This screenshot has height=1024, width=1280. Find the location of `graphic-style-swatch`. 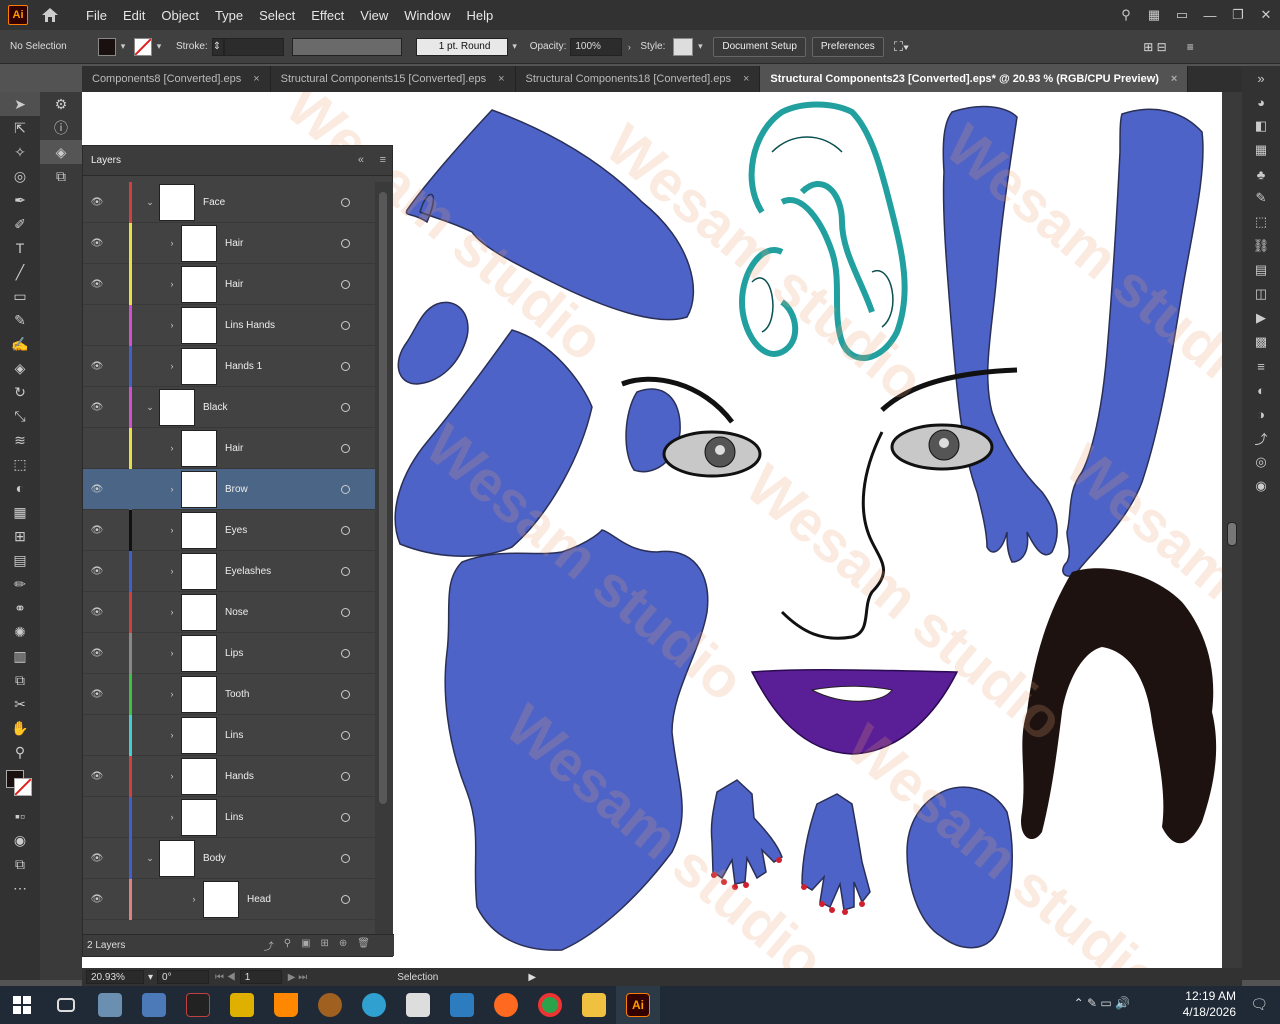

graphic-style-swatch is located at coordinates (683, 46).